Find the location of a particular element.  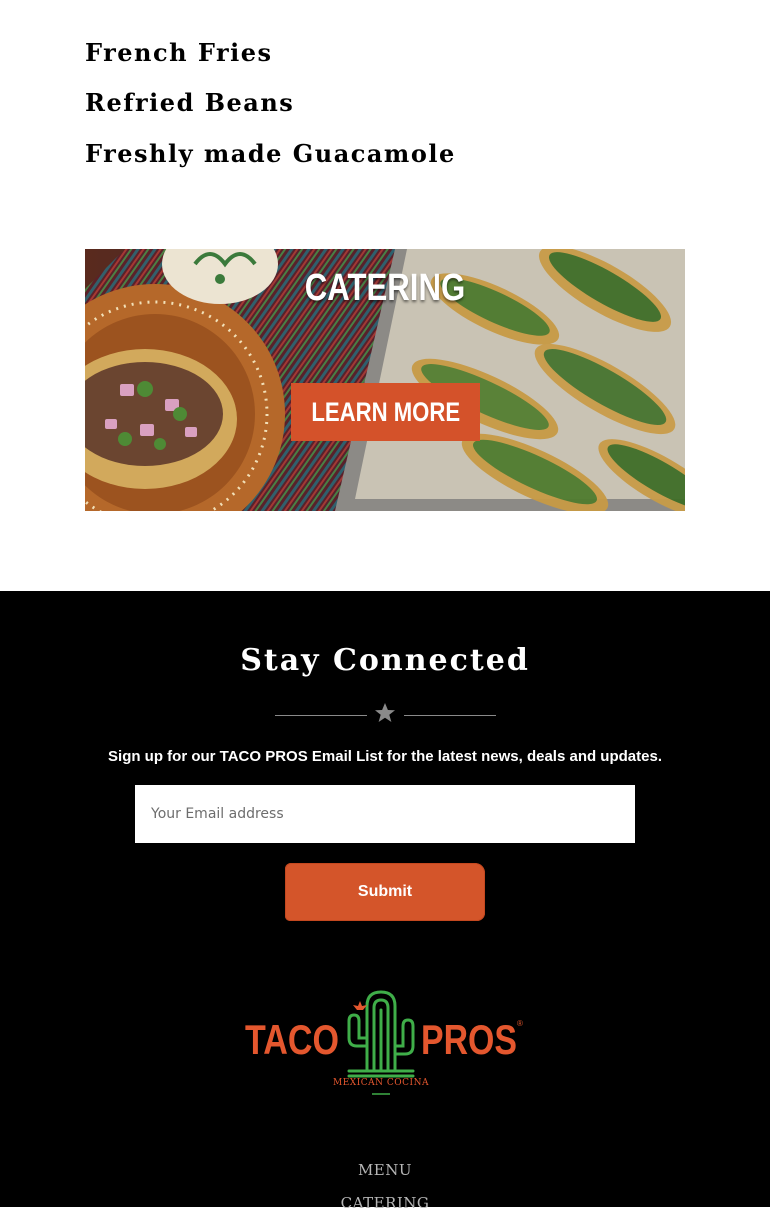

star-icon is located at coordinates (385, 712).